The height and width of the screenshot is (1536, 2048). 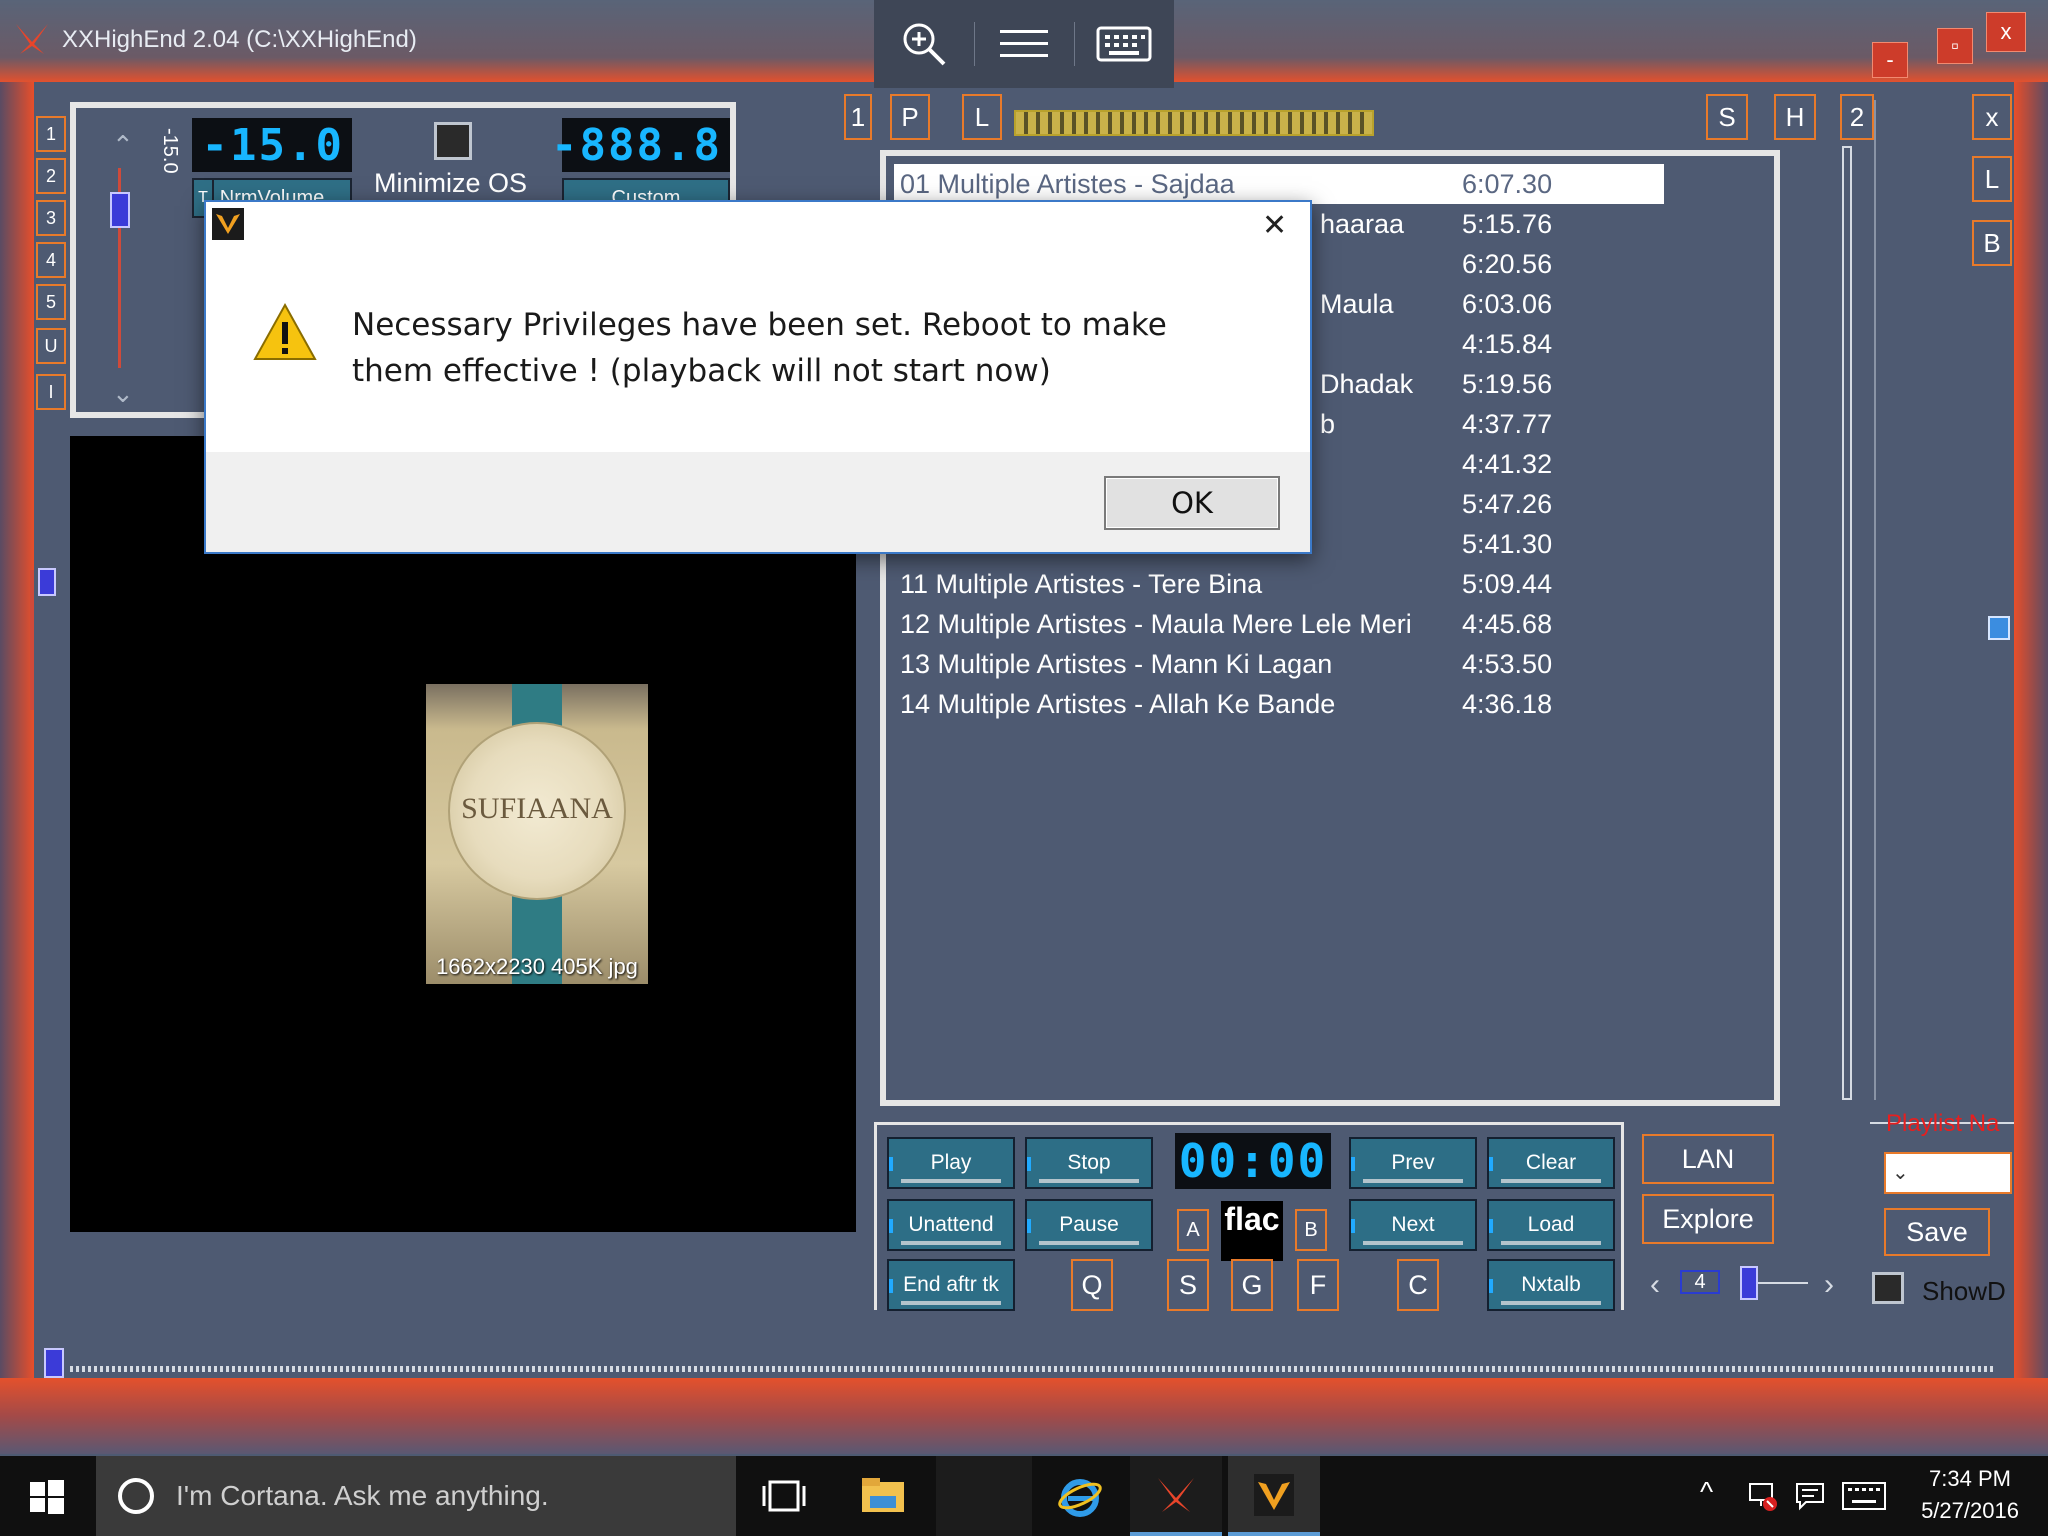 What do you see at coordinates (123, 391) in the screenshot?
I see `volume-down-icon: ⌃` at bounding box center [123, 391].